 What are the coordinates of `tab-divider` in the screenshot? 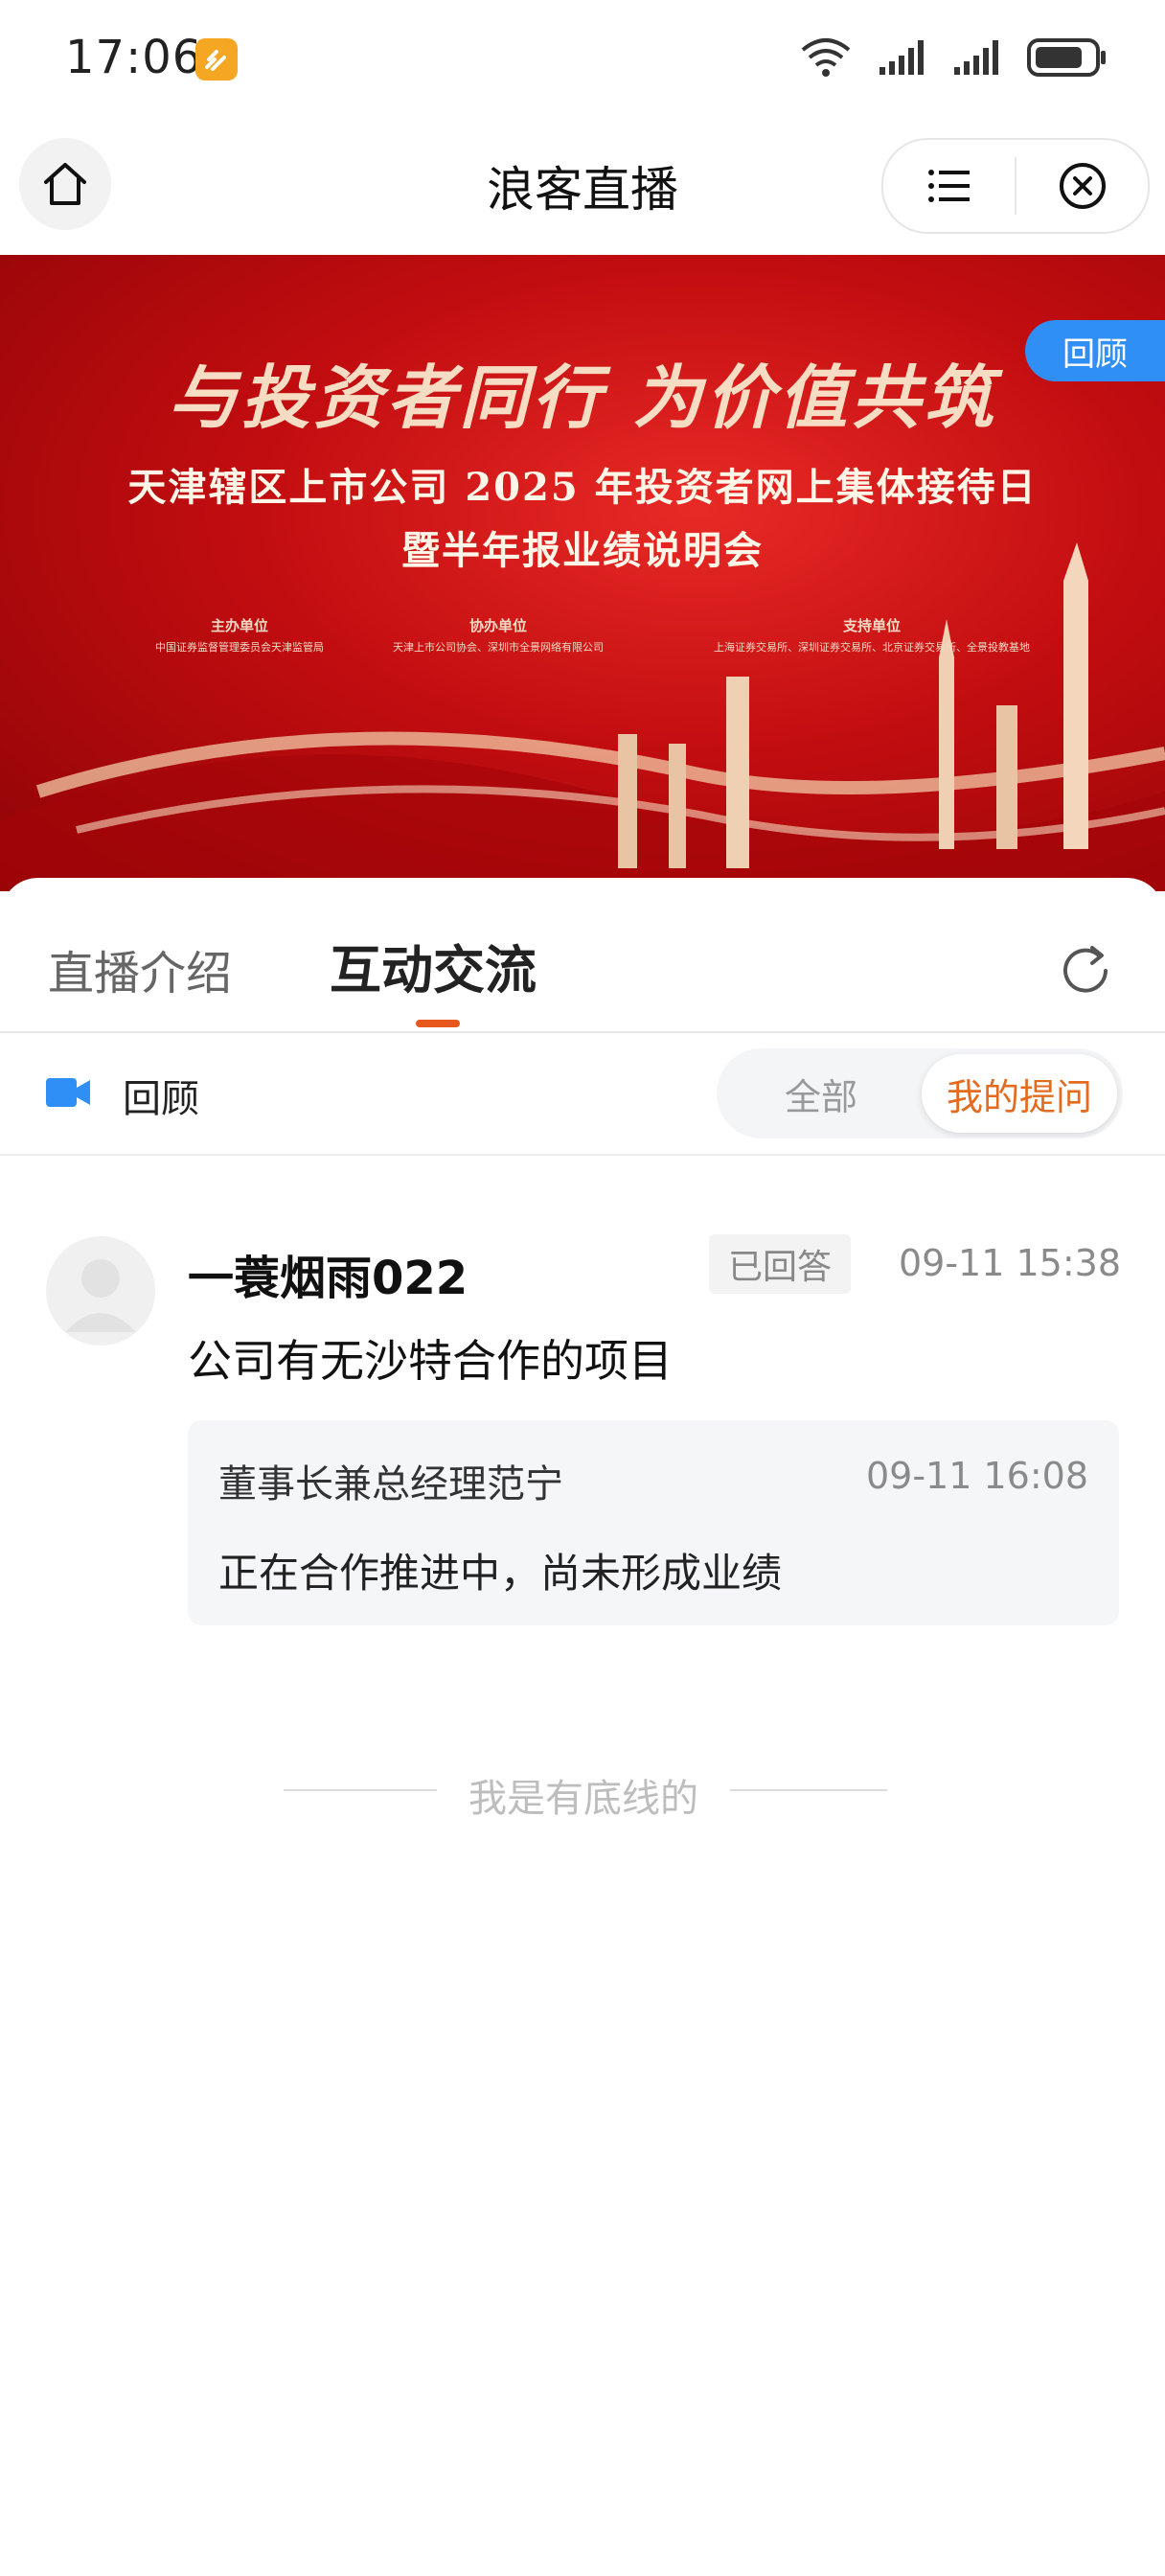 It's located at (582, 1032).